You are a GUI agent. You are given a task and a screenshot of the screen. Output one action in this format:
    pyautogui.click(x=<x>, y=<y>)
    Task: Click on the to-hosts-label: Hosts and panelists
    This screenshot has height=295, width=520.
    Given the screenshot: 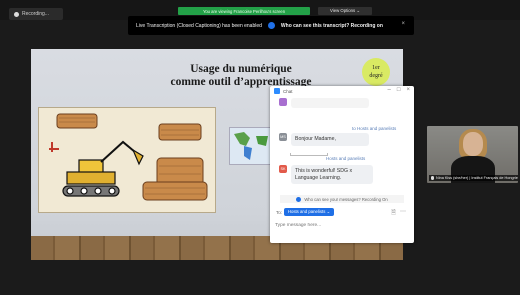 What is the action you would take?
    pyautogui.click(x=346, y=158)
    